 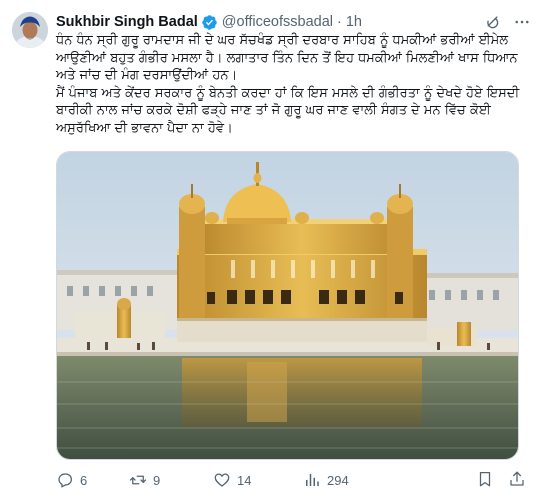 What do you see at coordinates (517, 480) in the screenshot?
I see `share-icon` at bounding box center [517, 480].